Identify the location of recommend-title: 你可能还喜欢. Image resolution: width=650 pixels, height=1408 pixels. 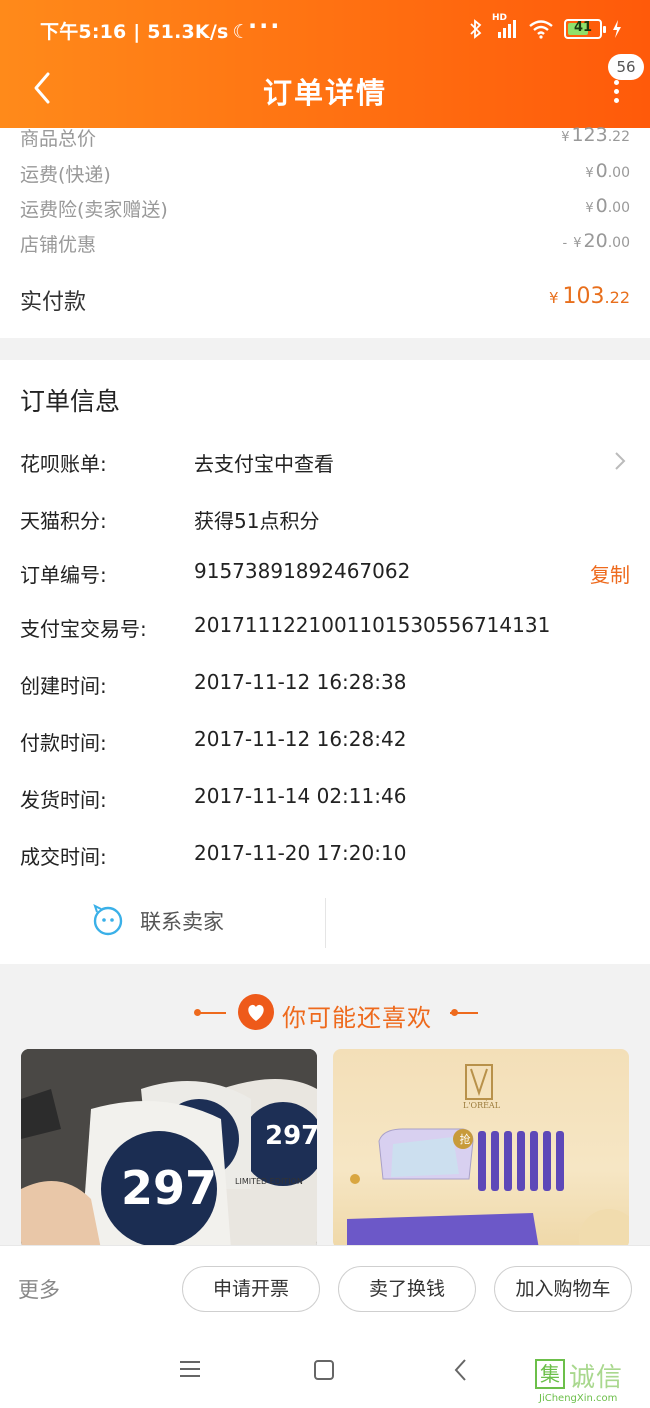
(357, 1018).